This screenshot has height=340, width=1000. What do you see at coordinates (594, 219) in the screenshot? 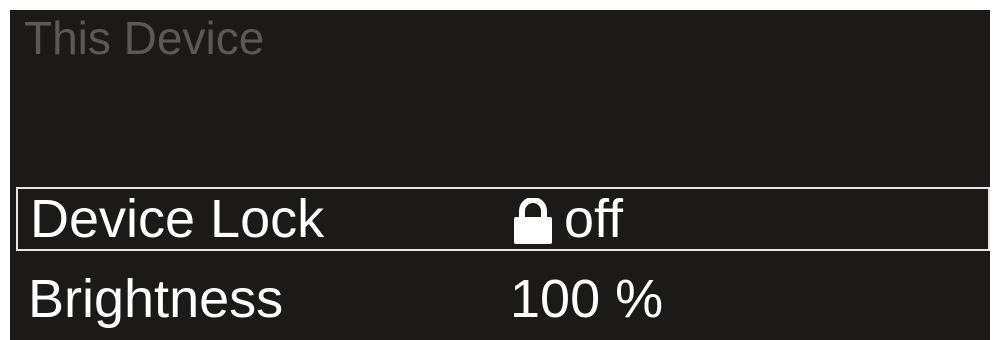
I see `device-lock-status: off` at bounding box center [594, 219].